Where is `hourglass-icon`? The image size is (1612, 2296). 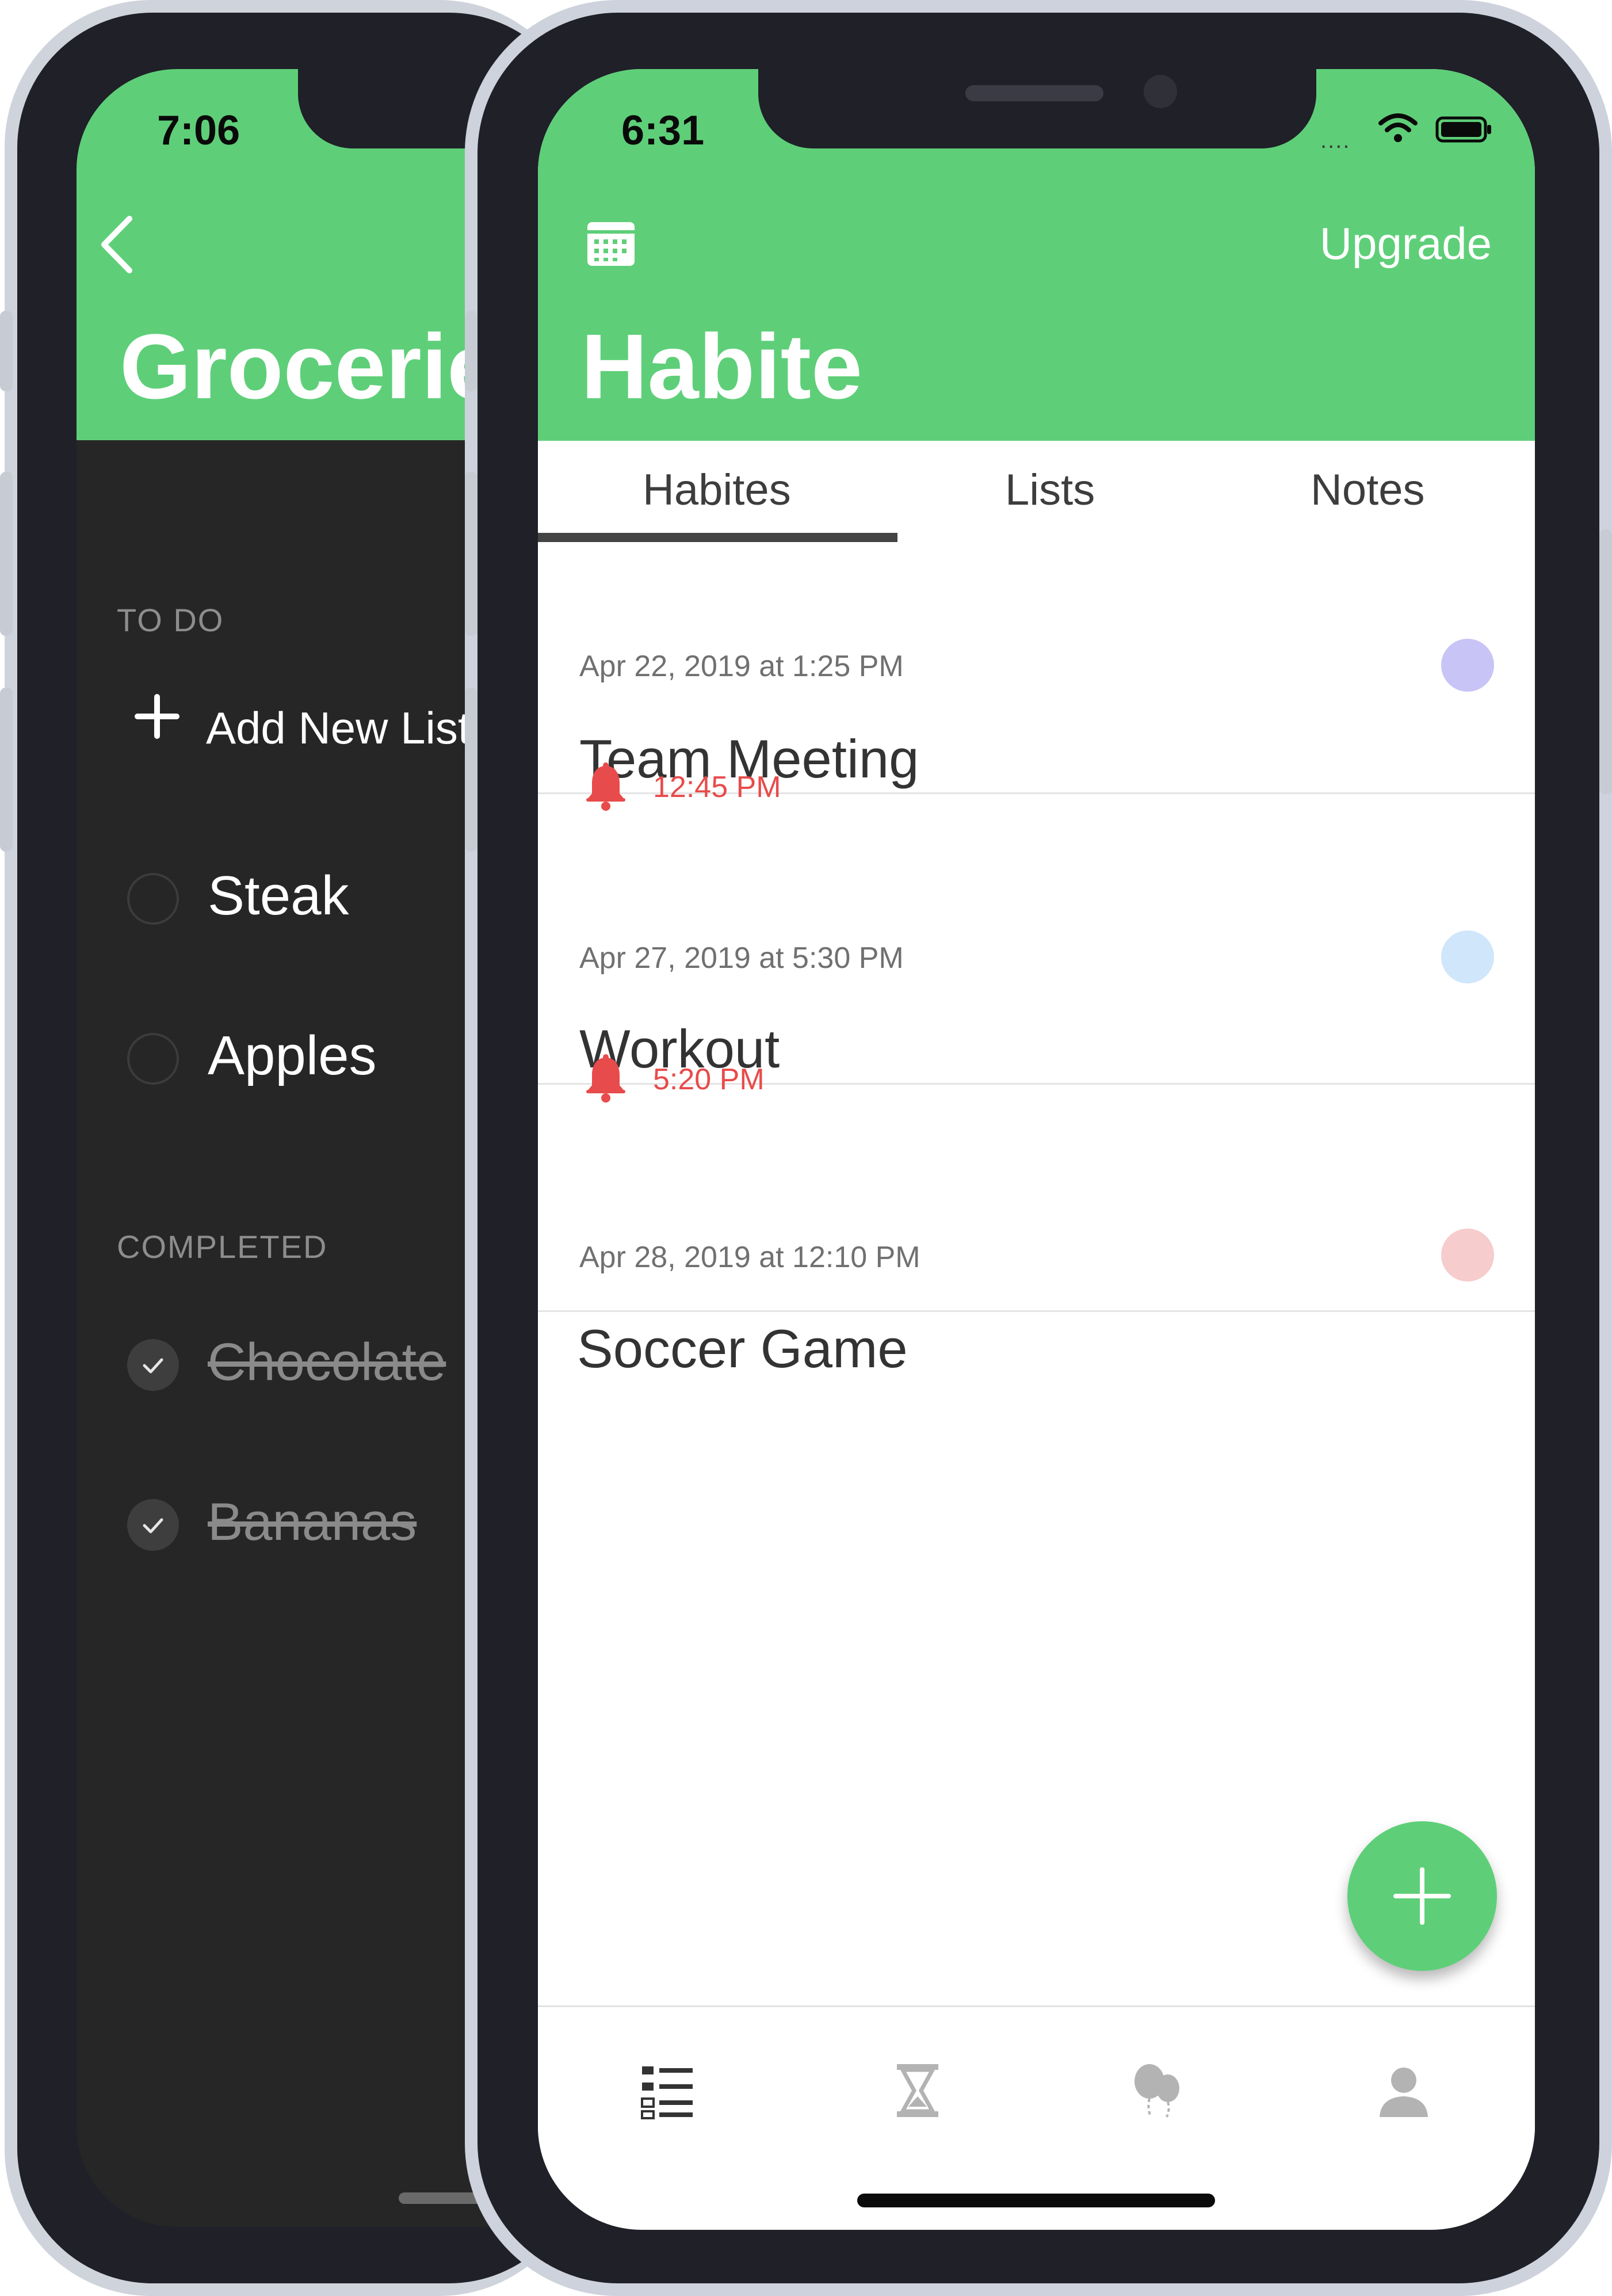 hourglass-icon is located at coordinates (917, 2090).